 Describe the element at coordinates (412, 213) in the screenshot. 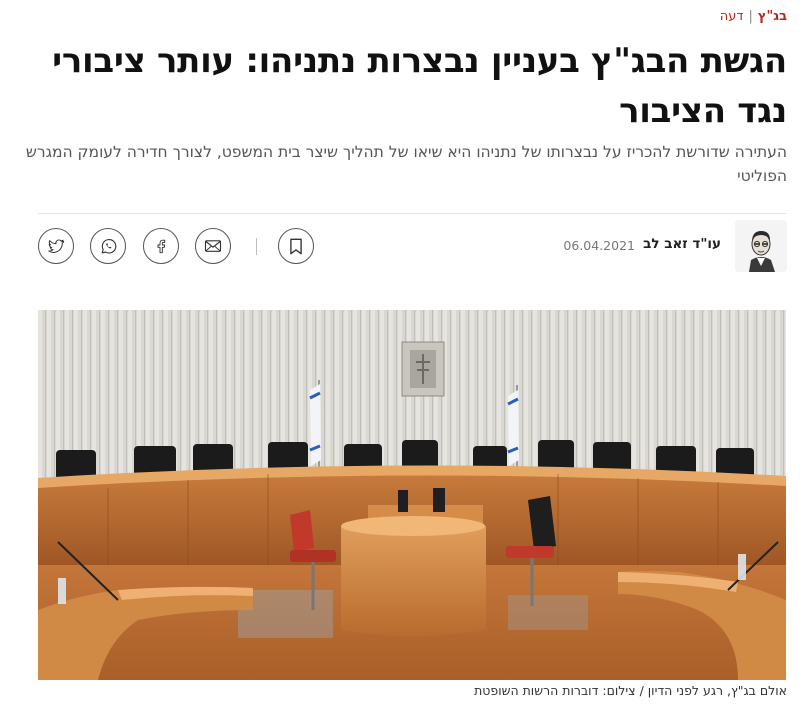

I see `header-divider` at that location.